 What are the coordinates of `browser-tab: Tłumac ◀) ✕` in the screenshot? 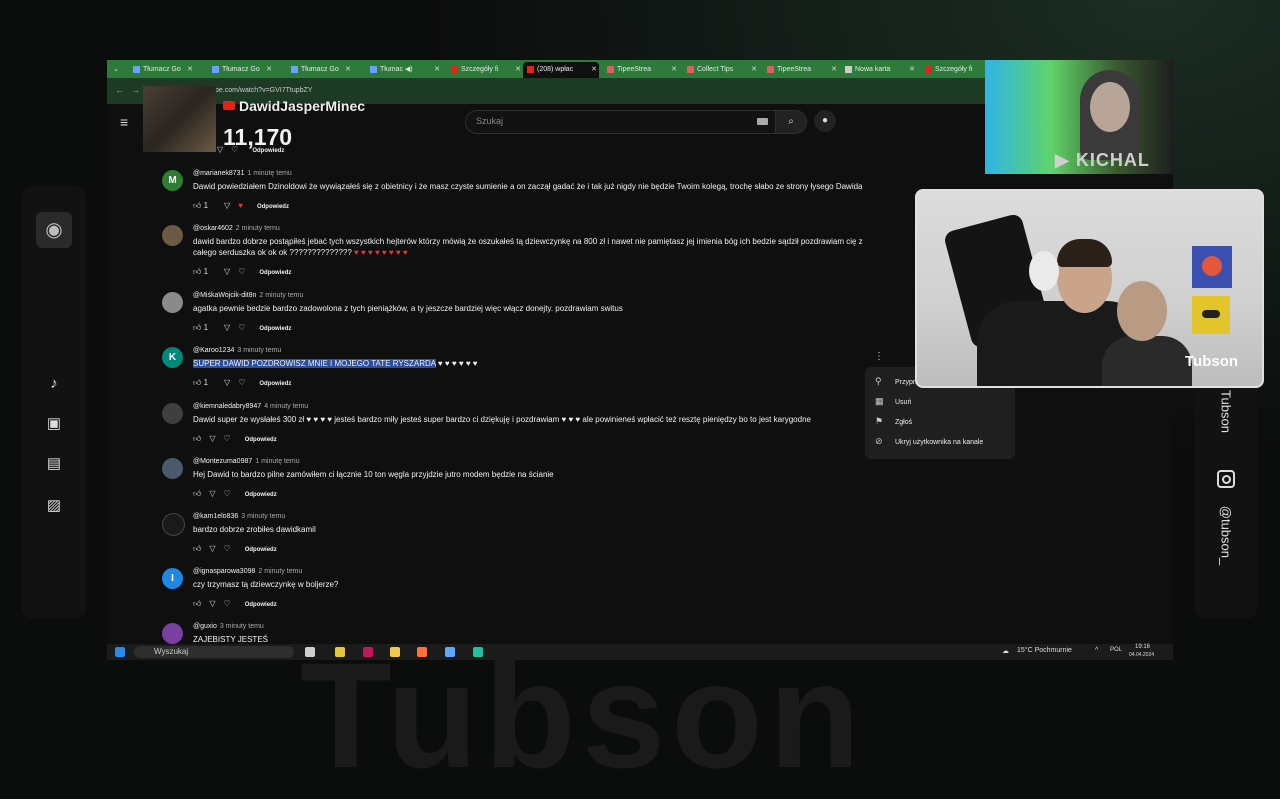 It's located at (404, 70).